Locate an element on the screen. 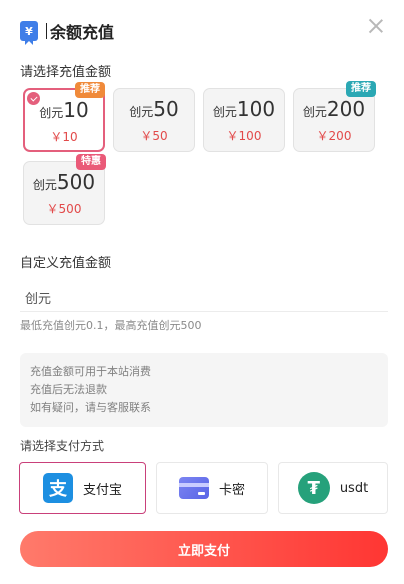 The width and height of the screenshot is (404, 584). pay-now-button: 立即支付 is located at coordinates (204, 549).